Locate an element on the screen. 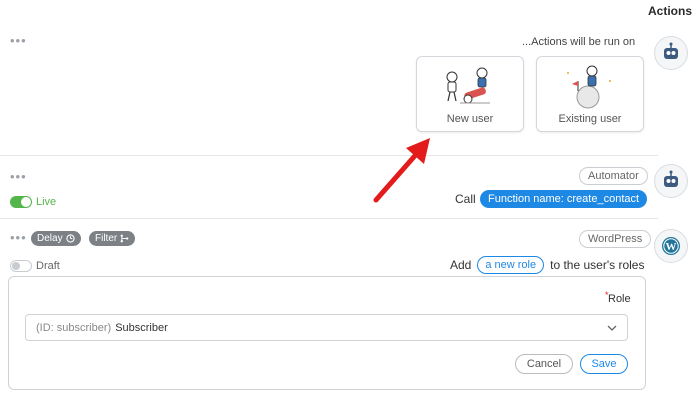 Image resolution: width=700 pixels, height=400 pixels. filter-label: Filter is located at coordinates (106, 238).